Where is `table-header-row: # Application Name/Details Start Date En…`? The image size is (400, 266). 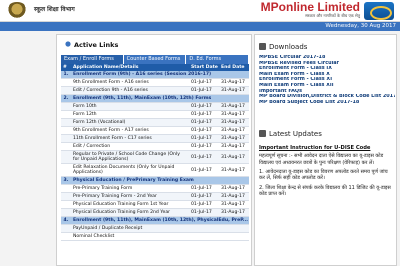
table-header-row: # Application Name/Details Start Date En… is located at coordinates (155, 67).